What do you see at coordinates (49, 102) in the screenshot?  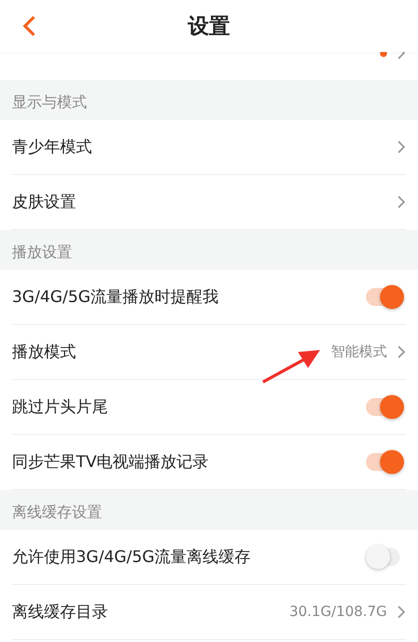 I see `section-heading: 显示与模式` at bounding box center [49, 102].